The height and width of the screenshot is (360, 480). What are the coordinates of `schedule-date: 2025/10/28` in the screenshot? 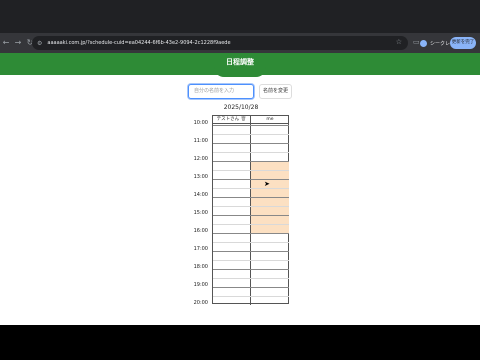 It's located at (241, 107).